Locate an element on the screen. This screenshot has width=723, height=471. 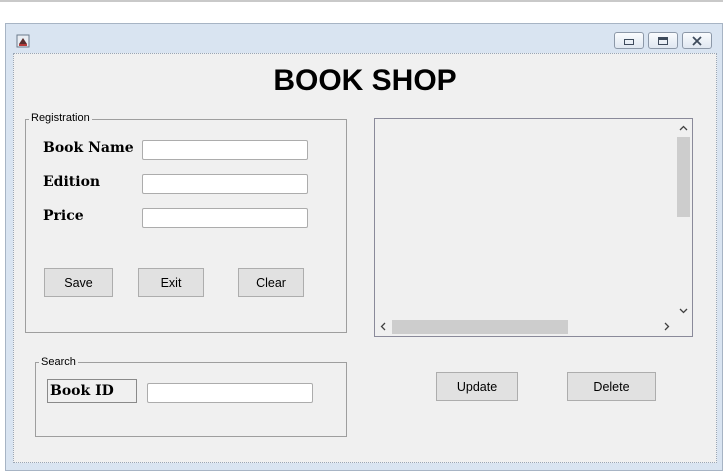
book-name-label: Book Name is located at coordinates (88, 148).